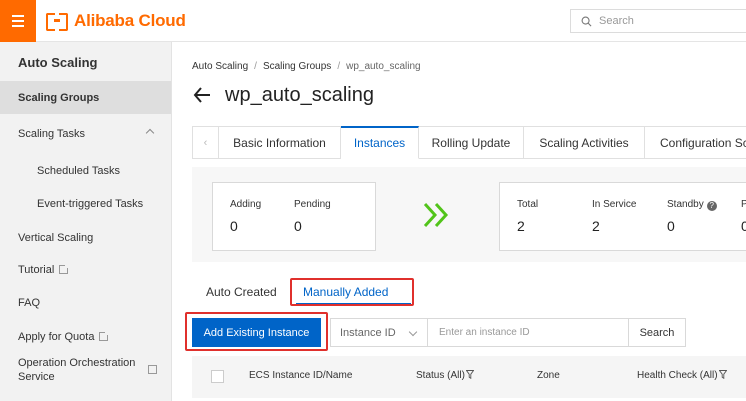  What do you see at coordinates (150, 133) in the screenshot?
I see `chevron-up-icon` at bounding box center [150, 133].